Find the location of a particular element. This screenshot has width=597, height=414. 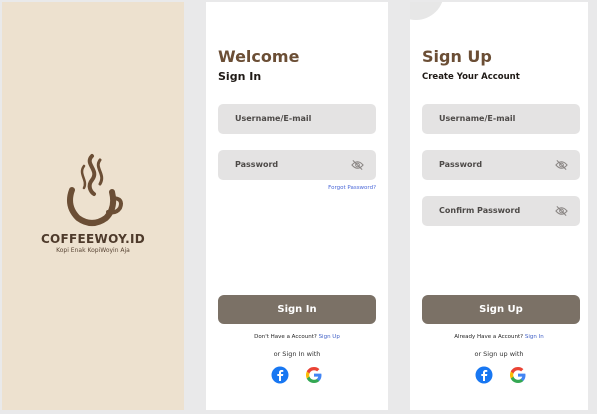

page-subtitle: Create Your Account is located at coordinates (471, 77).